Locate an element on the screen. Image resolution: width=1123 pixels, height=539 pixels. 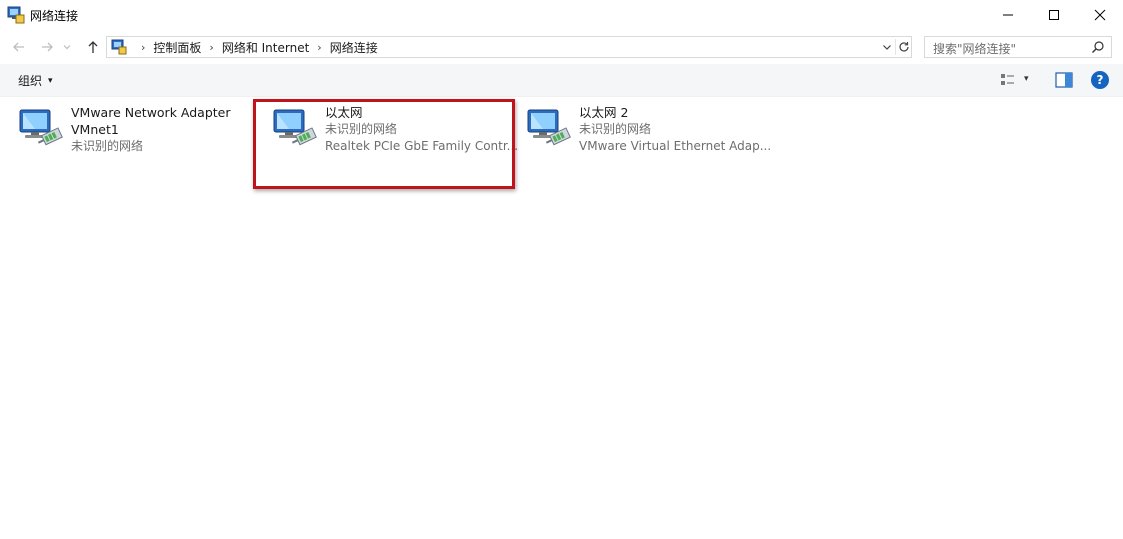
arrow-left-icon is located at coordinates (18, 47).